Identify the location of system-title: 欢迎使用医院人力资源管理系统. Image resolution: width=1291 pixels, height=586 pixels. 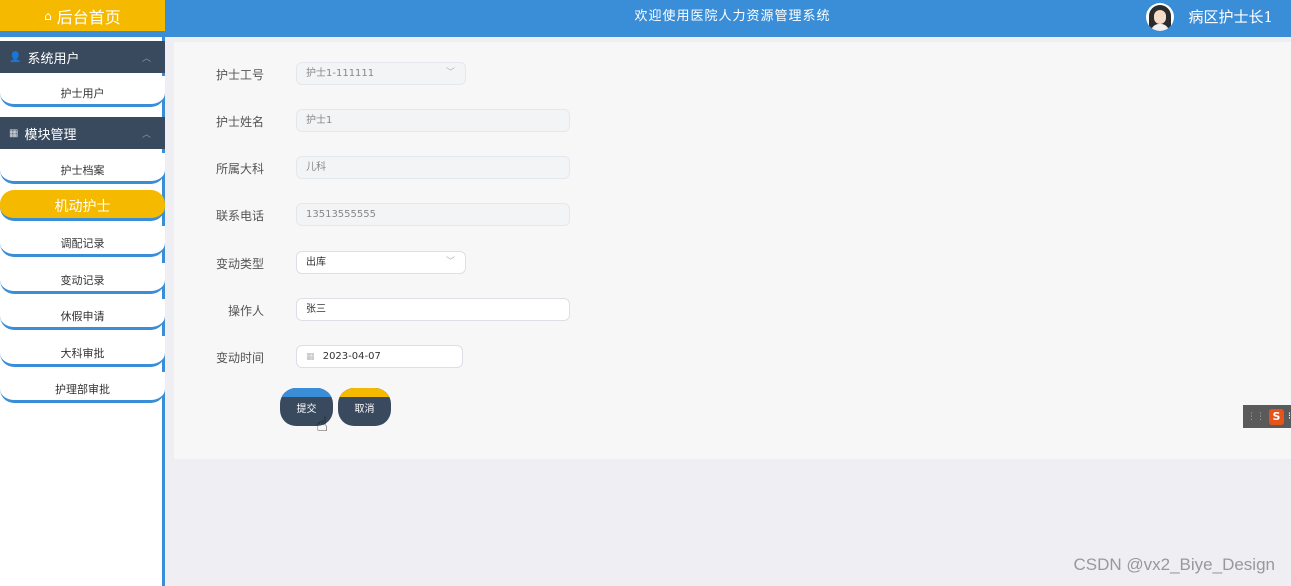
(732, 16).